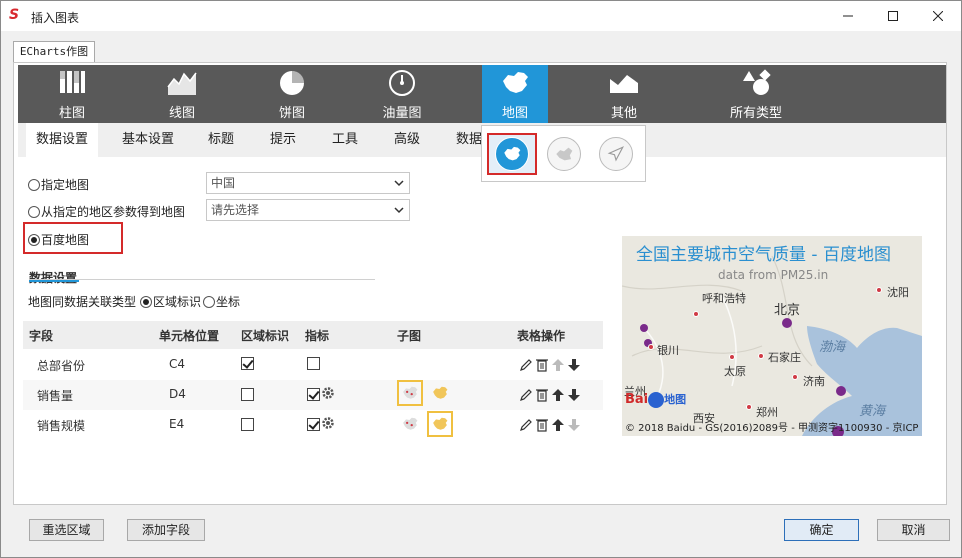 The width and height of the screenshot is (962, 558). What do you see at coordinates (148, 140) in the screenshot?
I see `tab-basic-settings: 基本设置` at bounding box center [148, 140].